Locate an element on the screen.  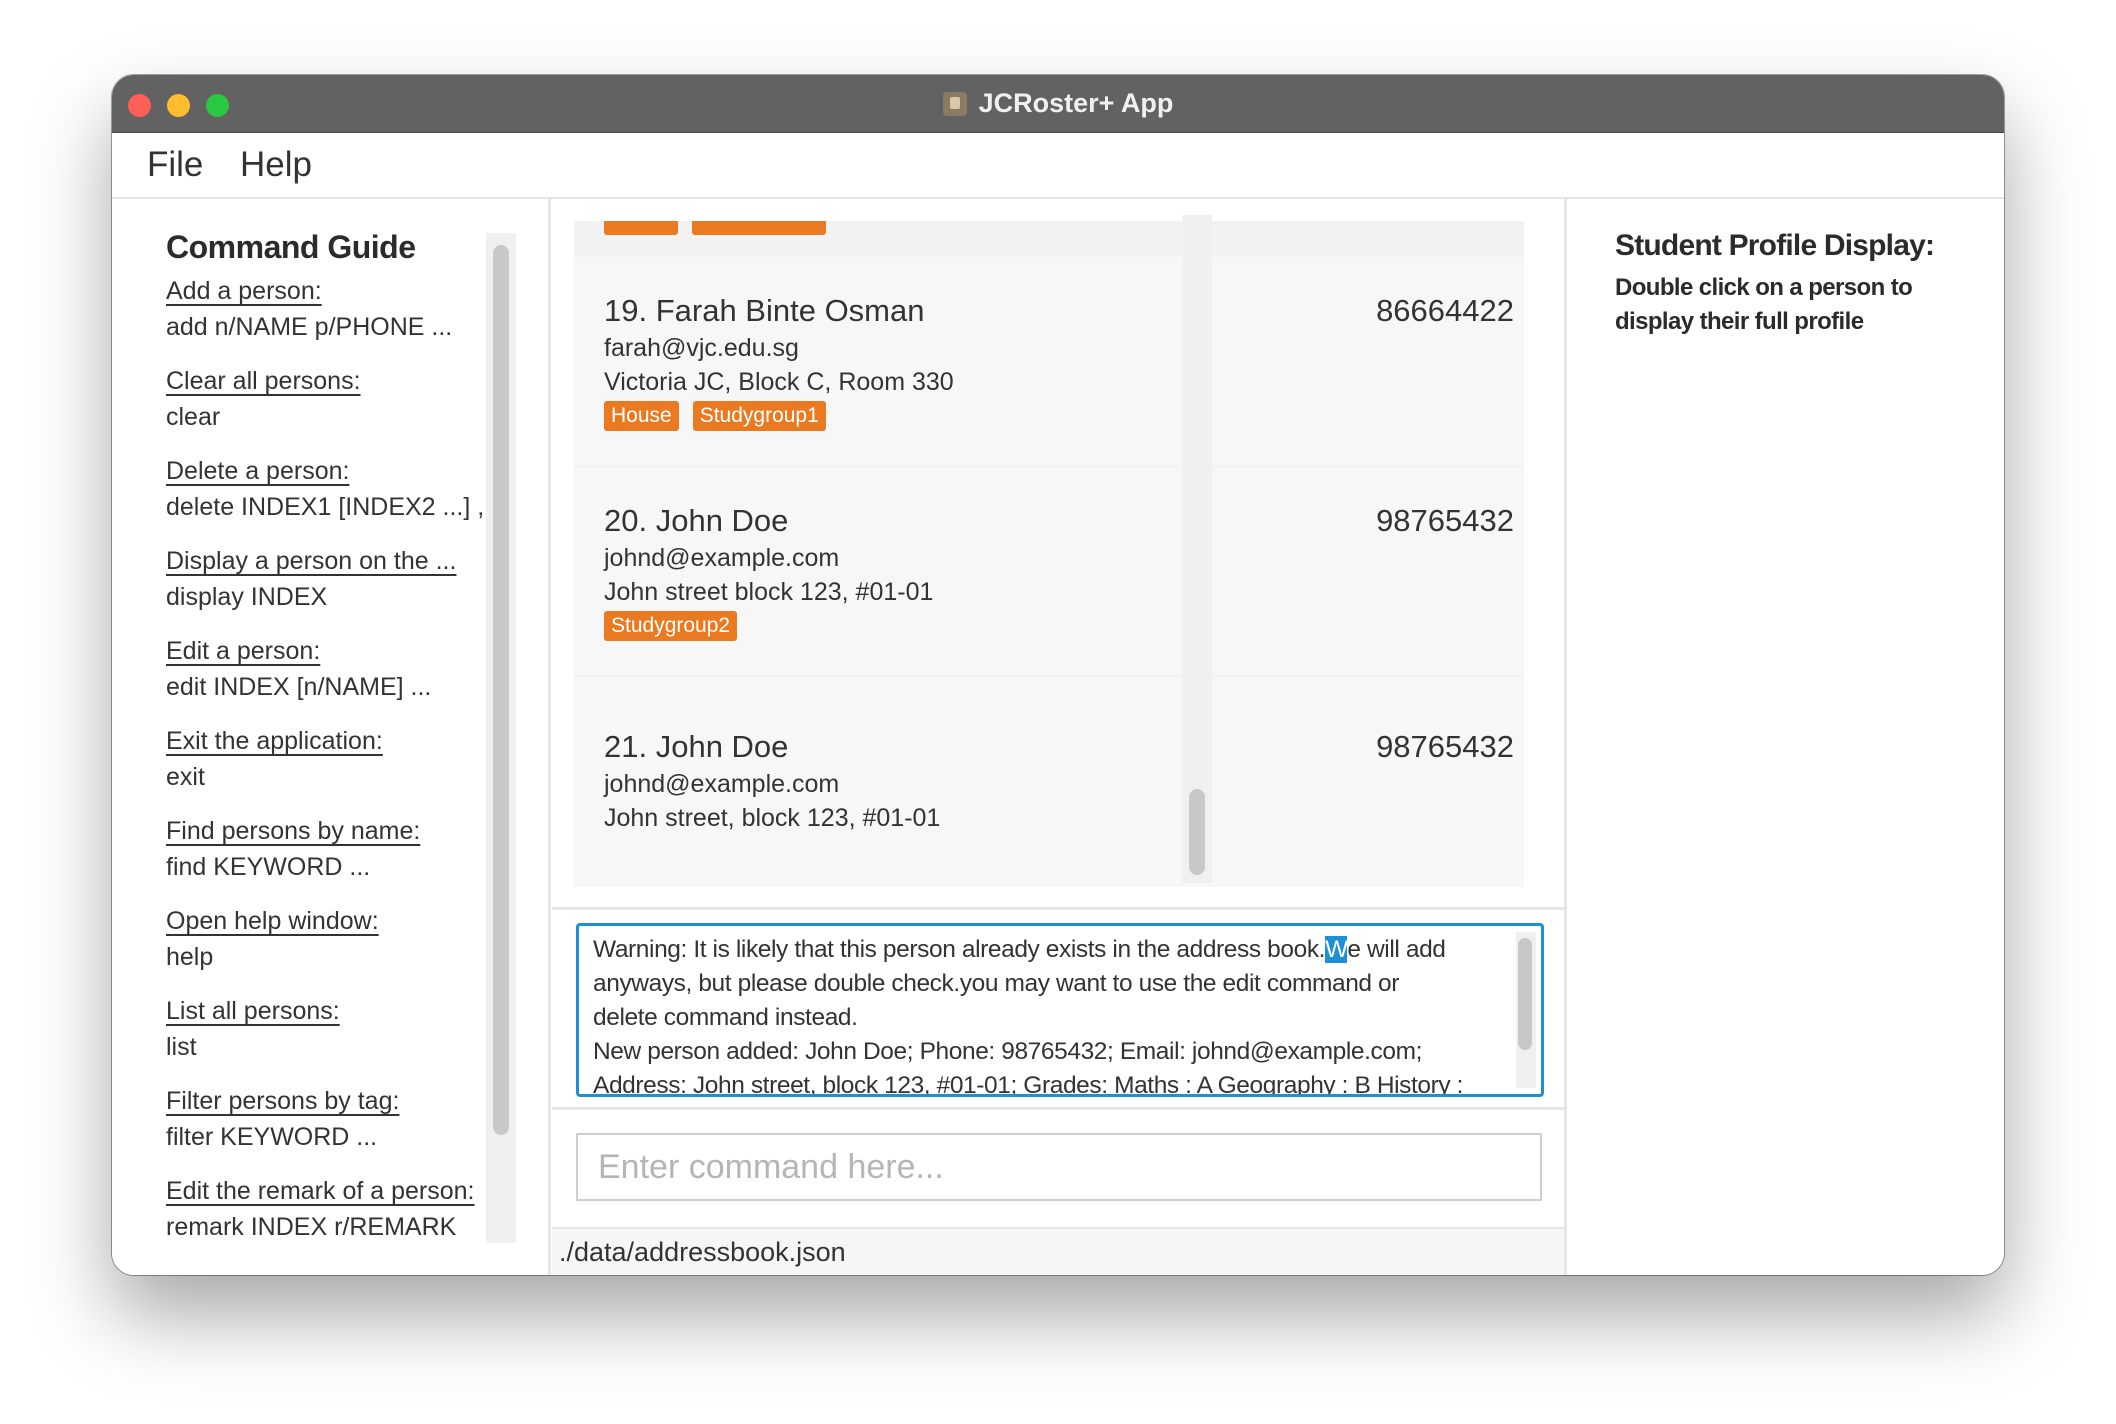
person-address: John street block 123, #01-01 is located at coordinates (769, 592).